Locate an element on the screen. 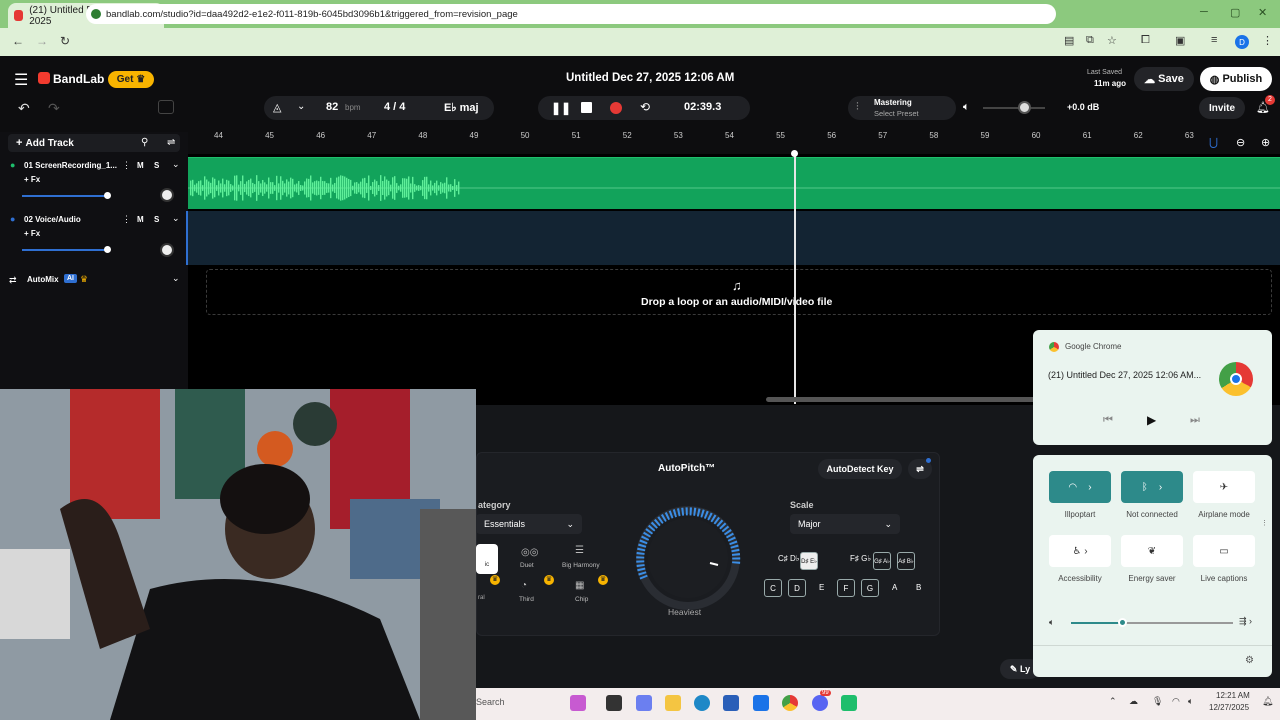 The width and height of the screenshot is (1280, 720). key-f-sharp: F♯ G♭ is located at coordinates (860, 558).